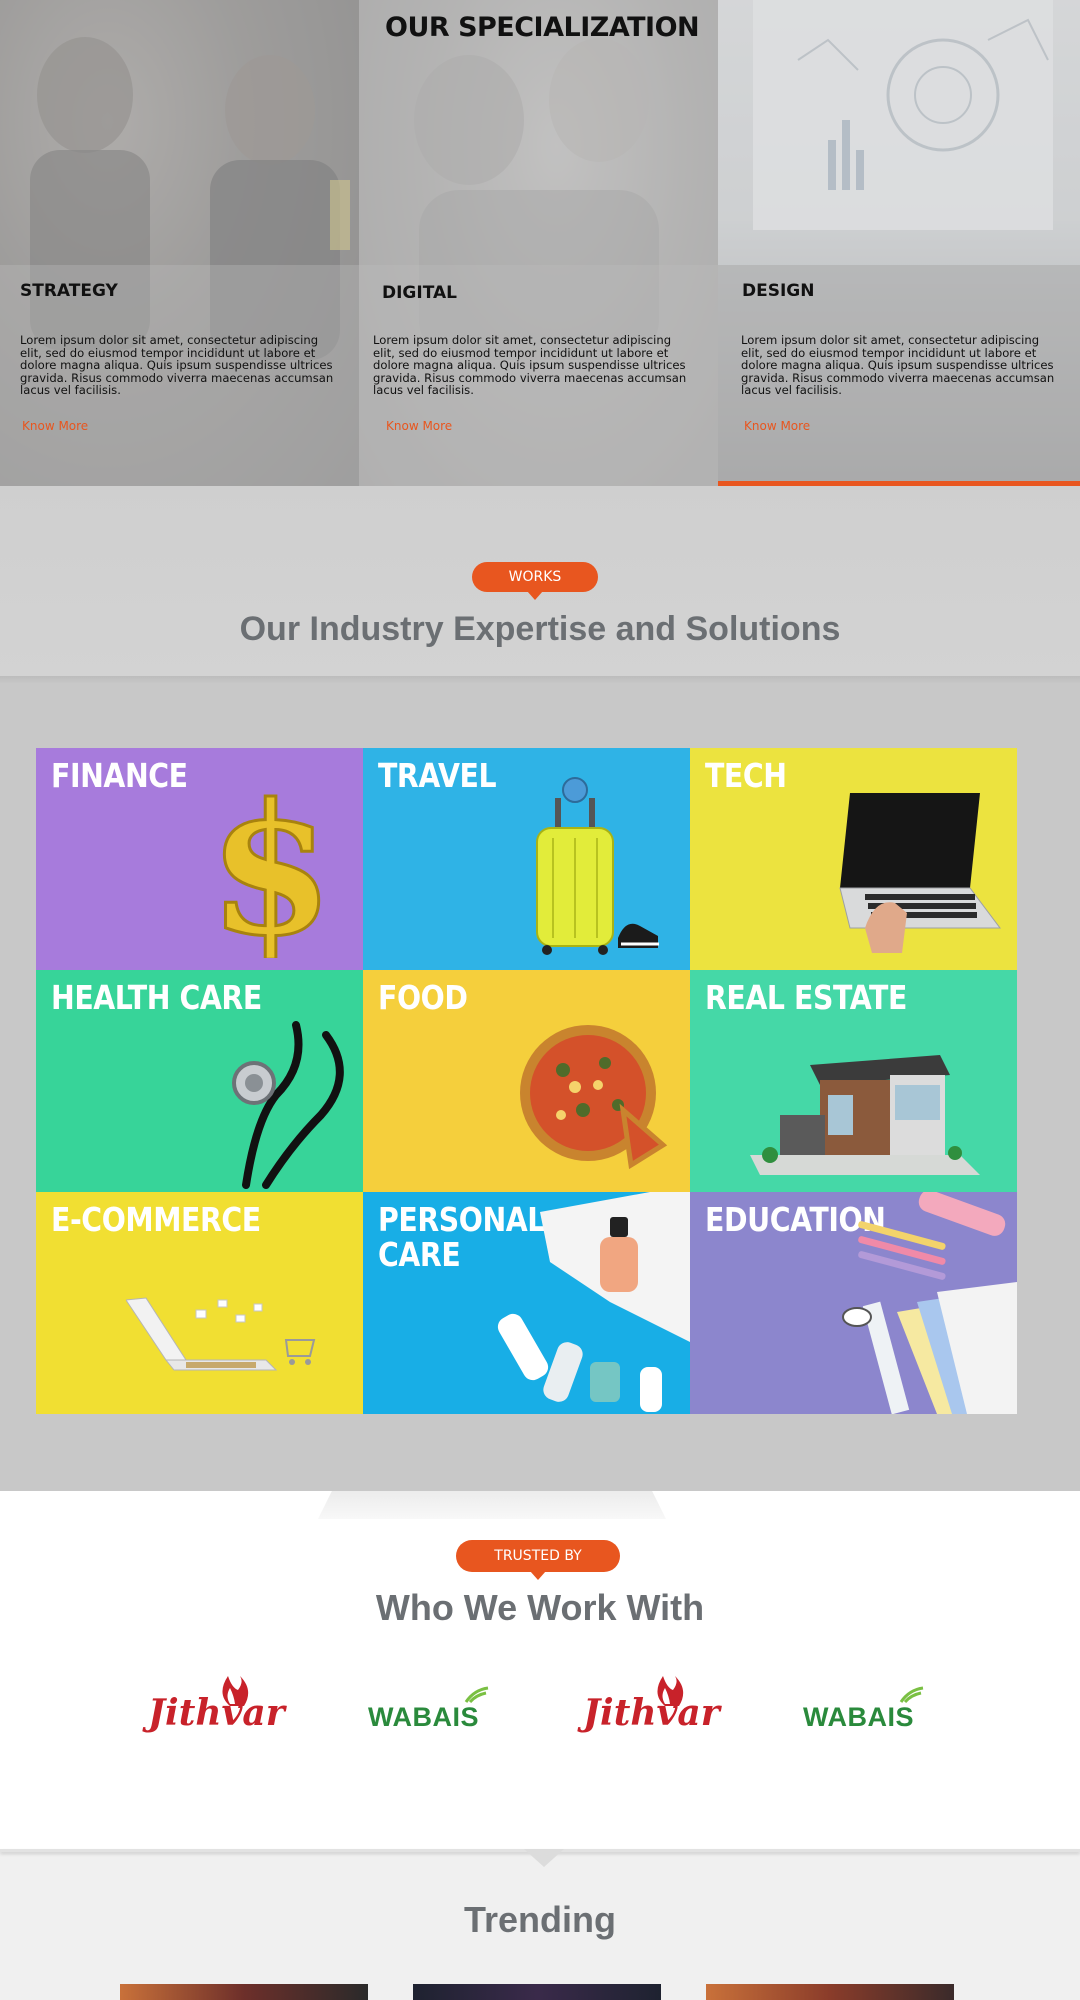 The width and height of the screenshot is (1080, 2000). I want to click on industry-tile-health-care: HEALTH CARE, so click(199, 1081).